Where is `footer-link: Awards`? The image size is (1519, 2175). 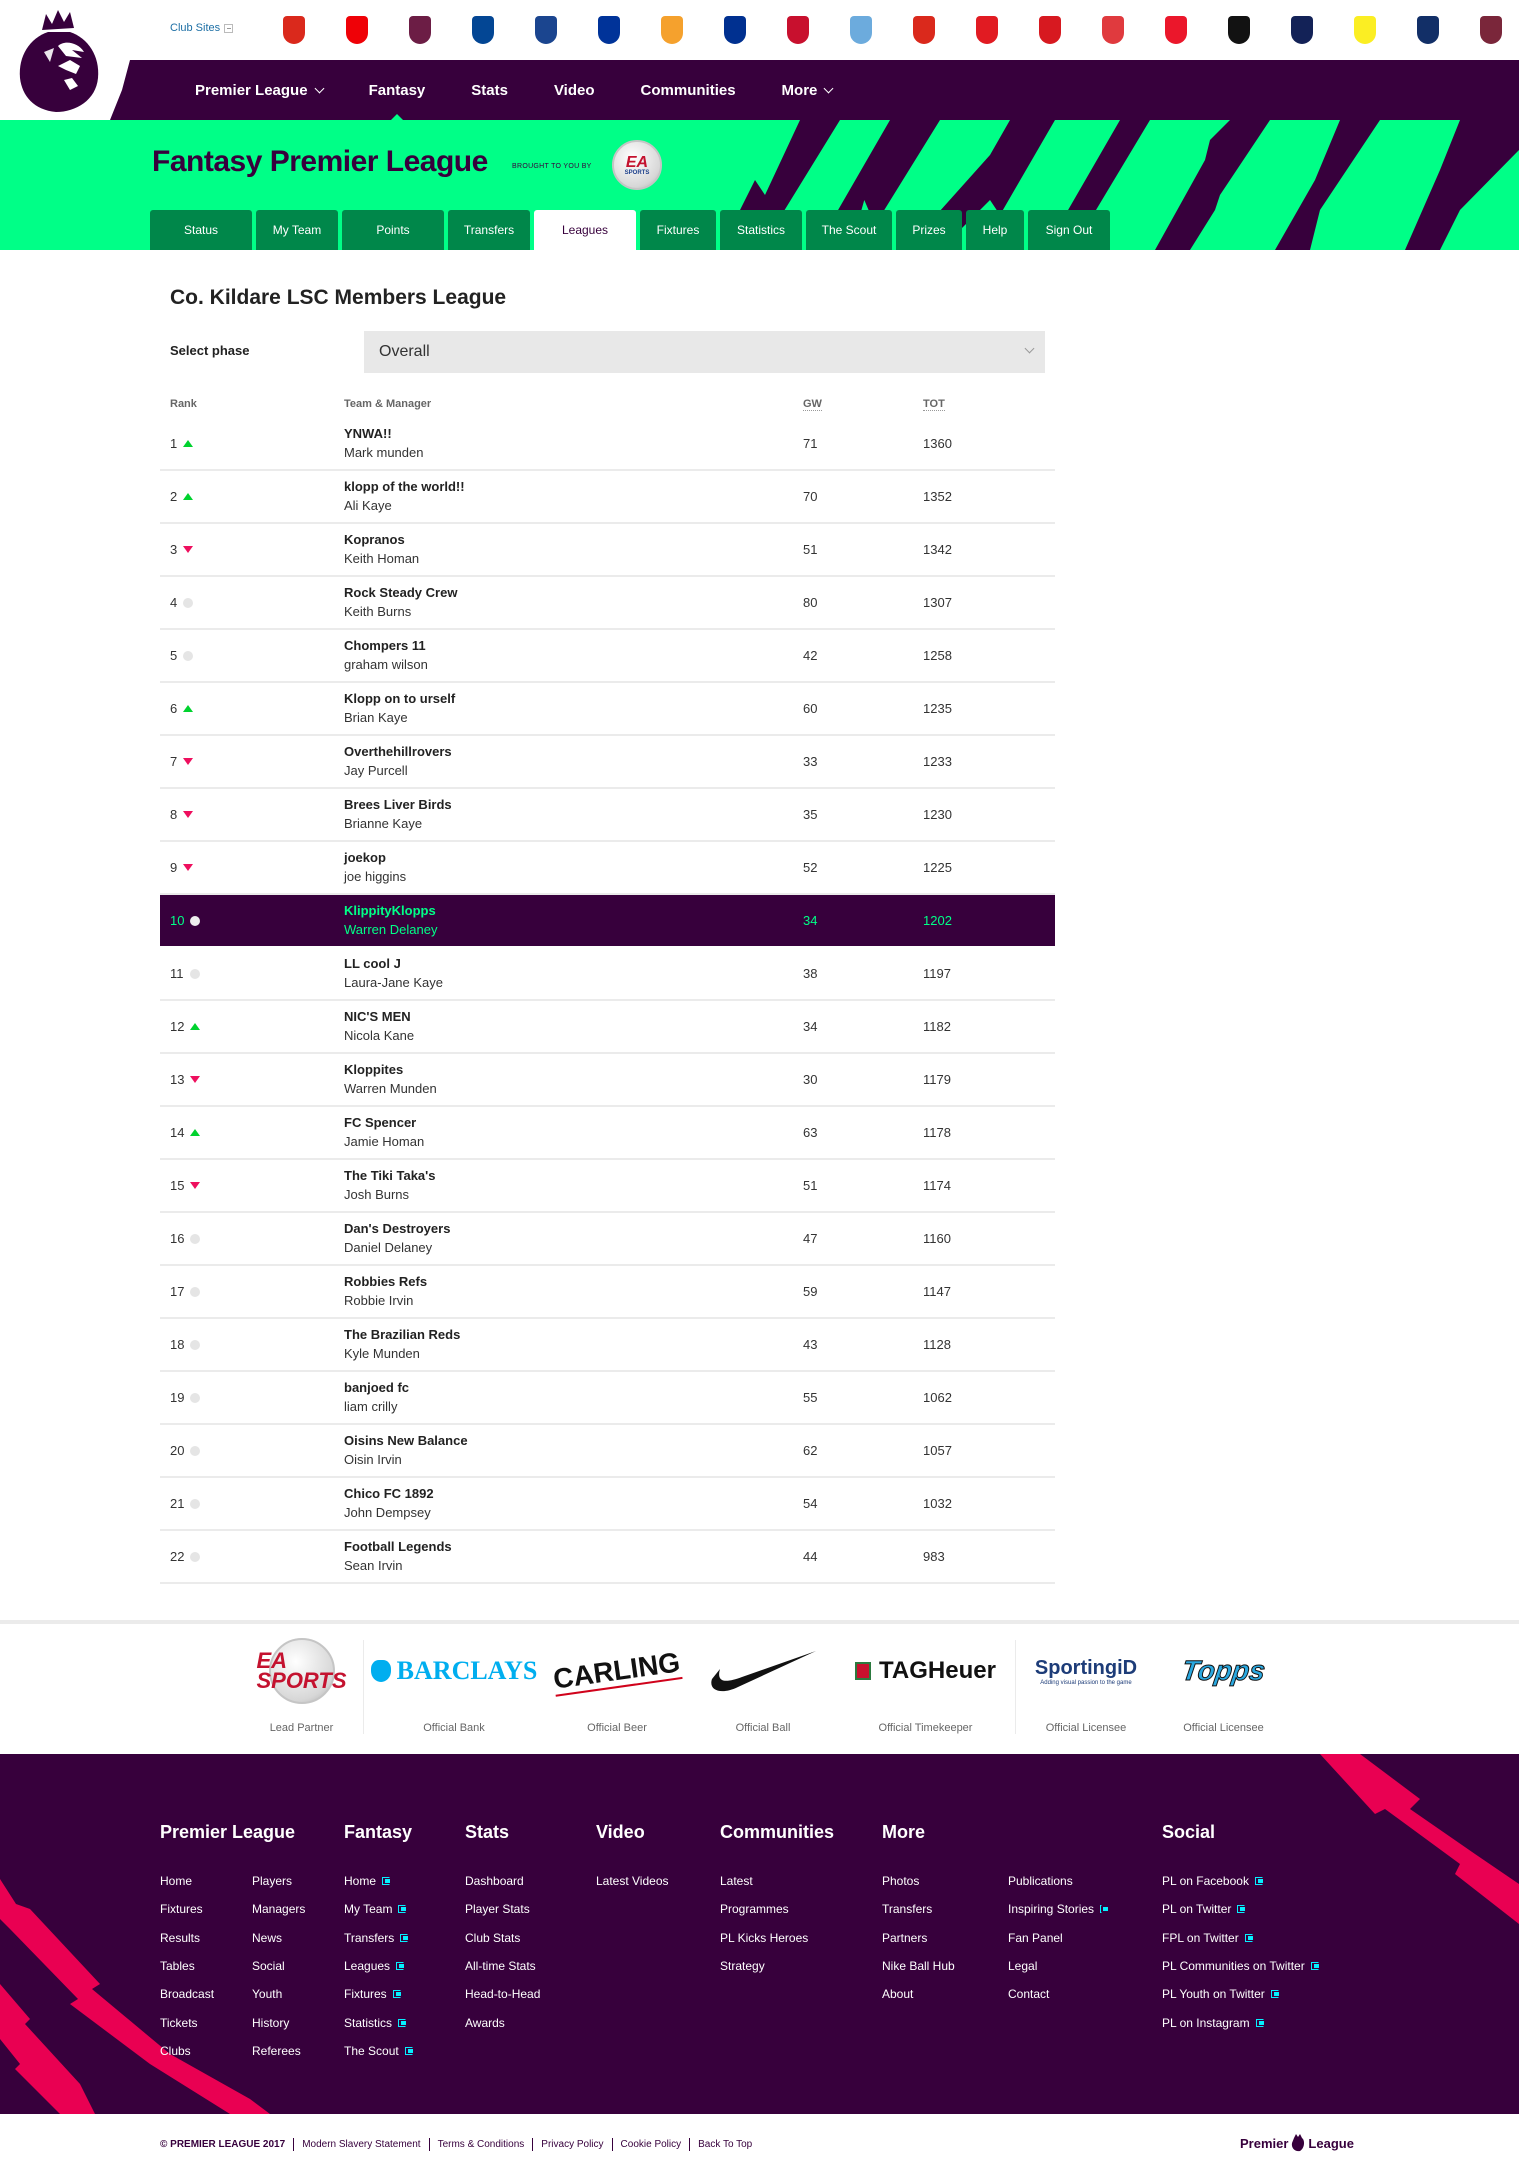 footer-link: Awards is located at coordinates (502, 2022).